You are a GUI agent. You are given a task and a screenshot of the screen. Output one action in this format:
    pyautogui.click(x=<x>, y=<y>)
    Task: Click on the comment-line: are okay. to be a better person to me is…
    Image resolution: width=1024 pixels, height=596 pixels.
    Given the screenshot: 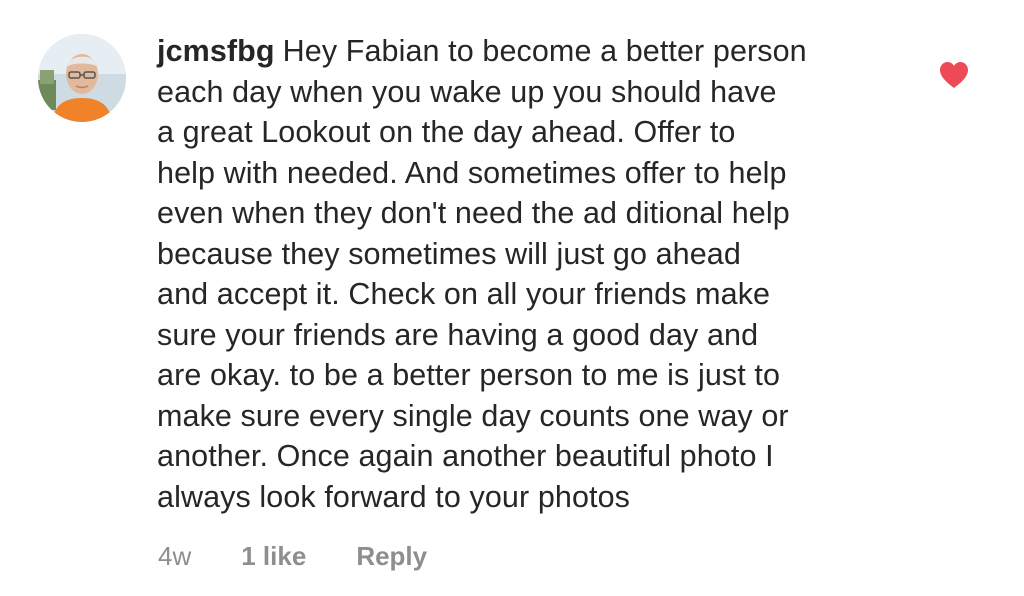 What is the action you would take?
    pyautogui.click(x=469, y=375)
    